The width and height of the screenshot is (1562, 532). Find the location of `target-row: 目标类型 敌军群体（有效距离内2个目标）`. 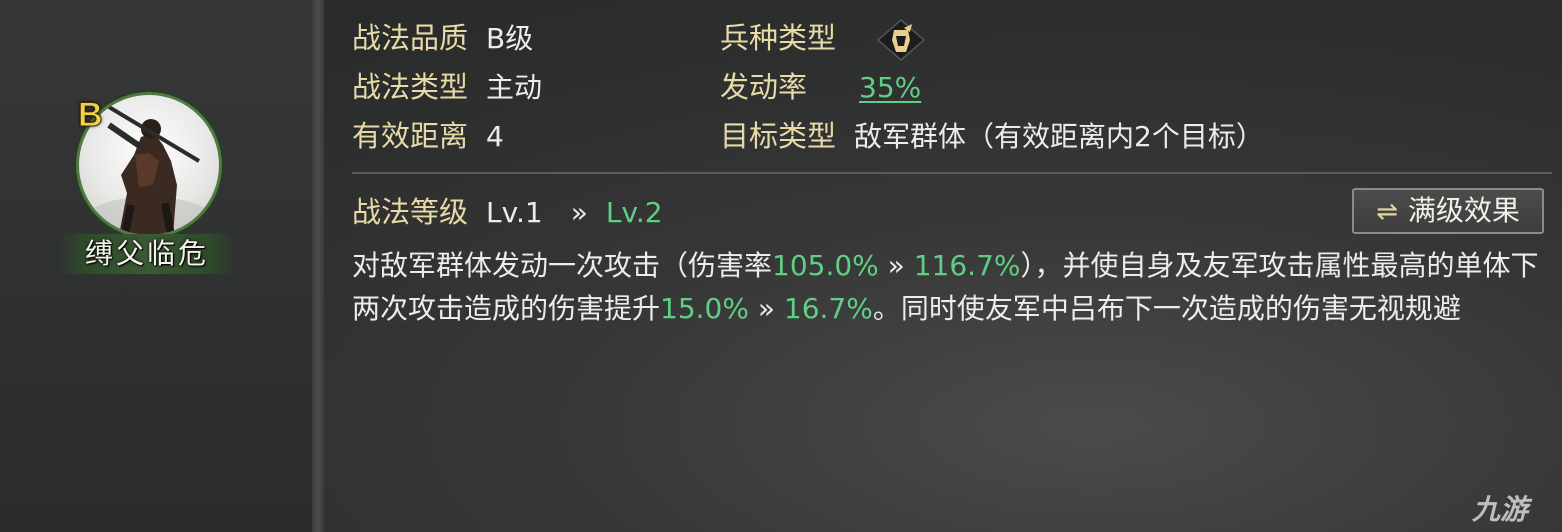

target-row: 目标类型 敌军群体（有效距离内2个目标） is located at coordinates (992, 136).